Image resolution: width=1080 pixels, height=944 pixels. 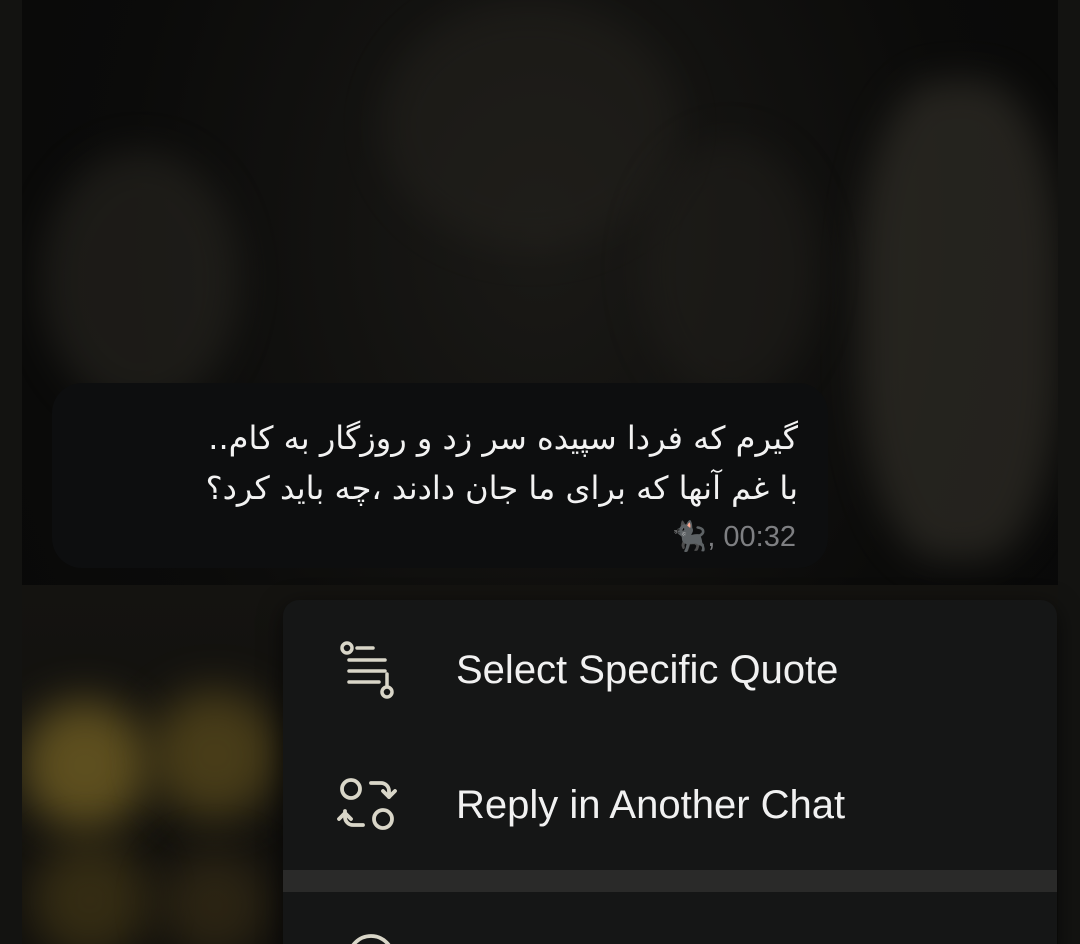 I want to click on menu-divider, so click(x=670, y=881).